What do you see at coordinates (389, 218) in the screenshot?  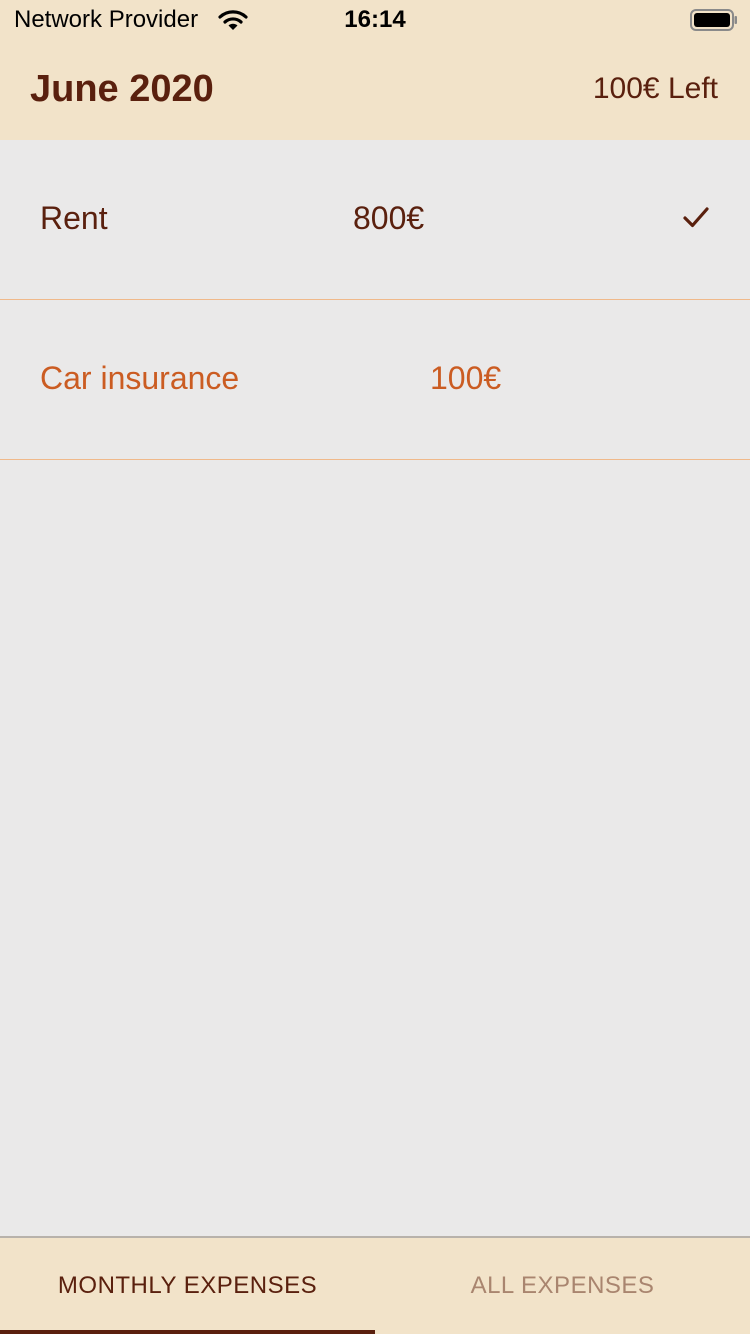 I see `expense-amount: 800€` at bounding box center [389, 218].